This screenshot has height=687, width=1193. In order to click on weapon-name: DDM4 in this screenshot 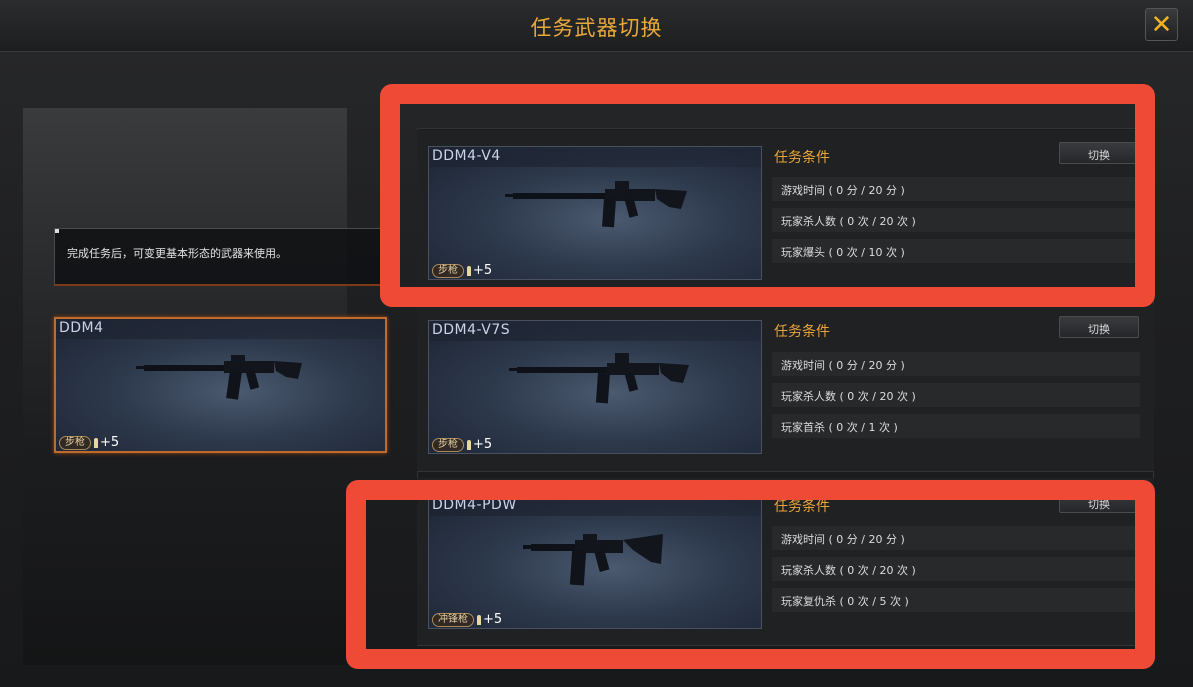, I will do `click(81, 328)`.